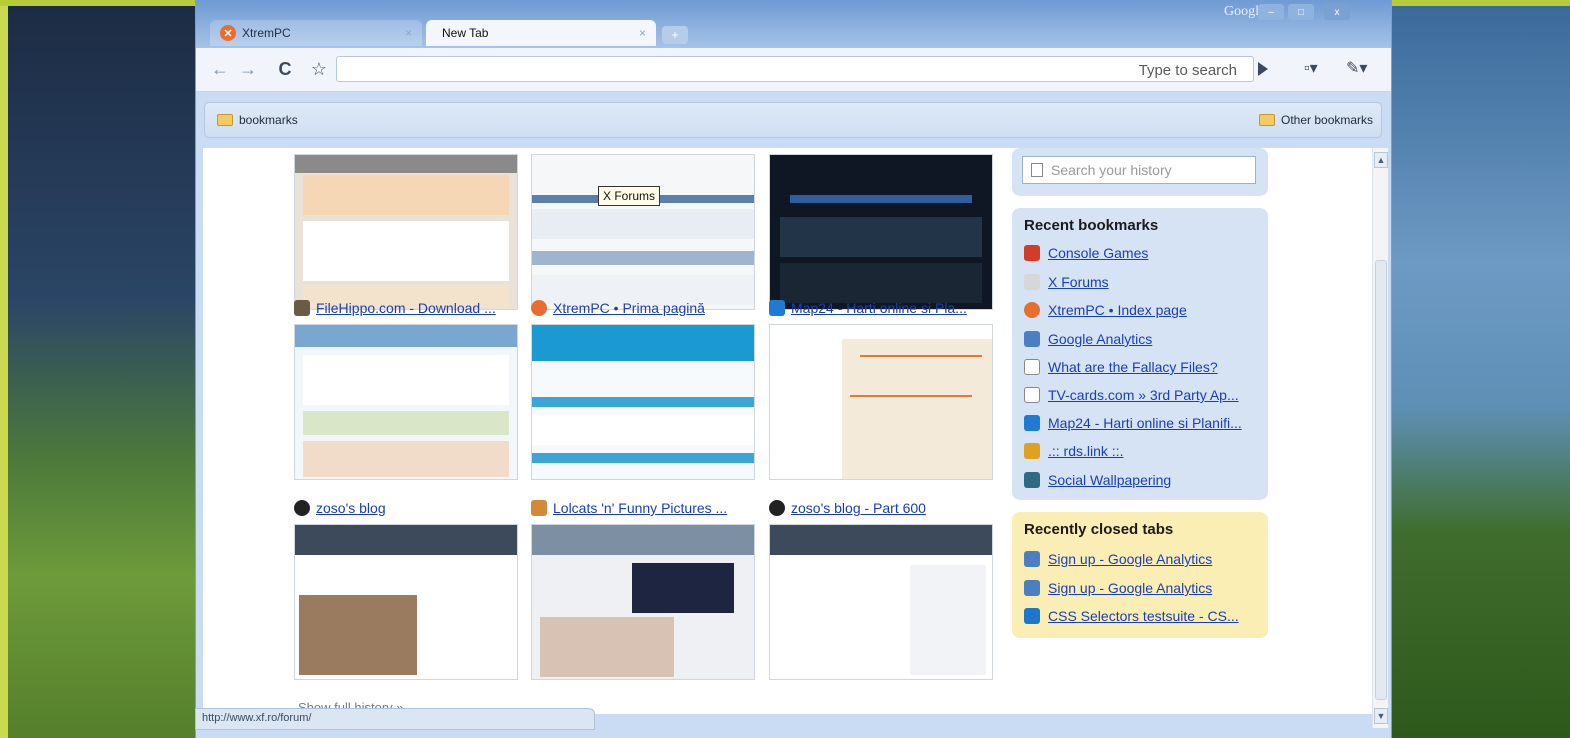 The width and height of the screenshot is (1570, 738). What do you see at coordinates (220, 69) in the screenshot?
I see `back-button: ←` at bounding box center [220, 69].